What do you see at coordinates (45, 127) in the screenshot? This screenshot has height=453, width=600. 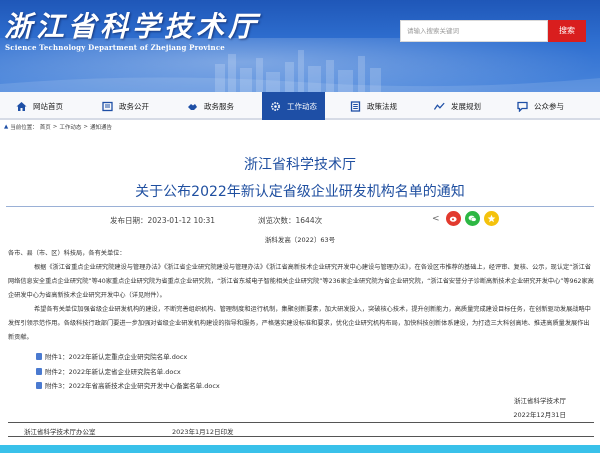 I see `breadcrumb-link-home: 首页` at bounding box center [45, 127].